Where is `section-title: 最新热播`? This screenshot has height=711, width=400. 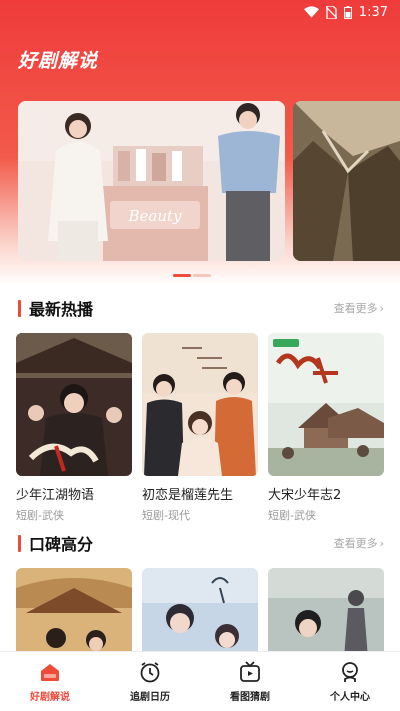
section-title: 最新热播 is located at coordinates (61, 309).